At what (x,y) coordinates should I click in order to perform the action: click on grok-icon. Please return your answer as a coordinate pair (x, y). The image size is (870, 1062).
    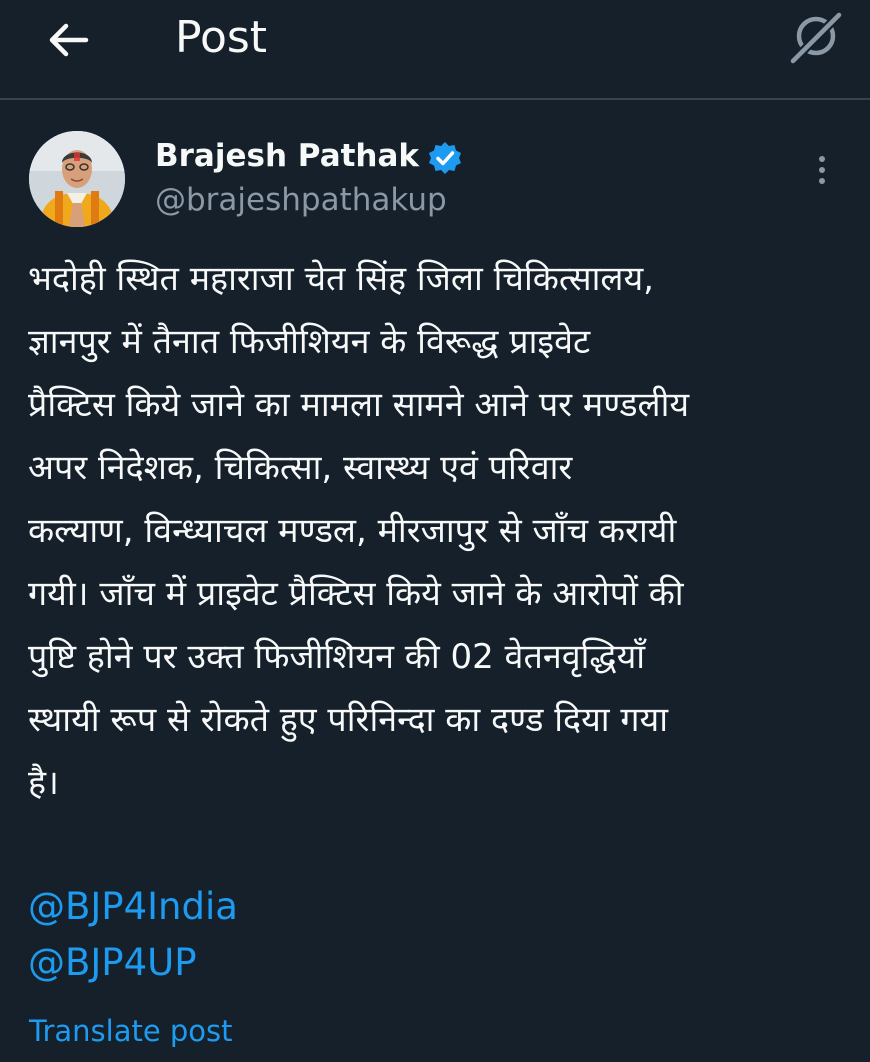
    Looking at the image, I should click on (816, 38).